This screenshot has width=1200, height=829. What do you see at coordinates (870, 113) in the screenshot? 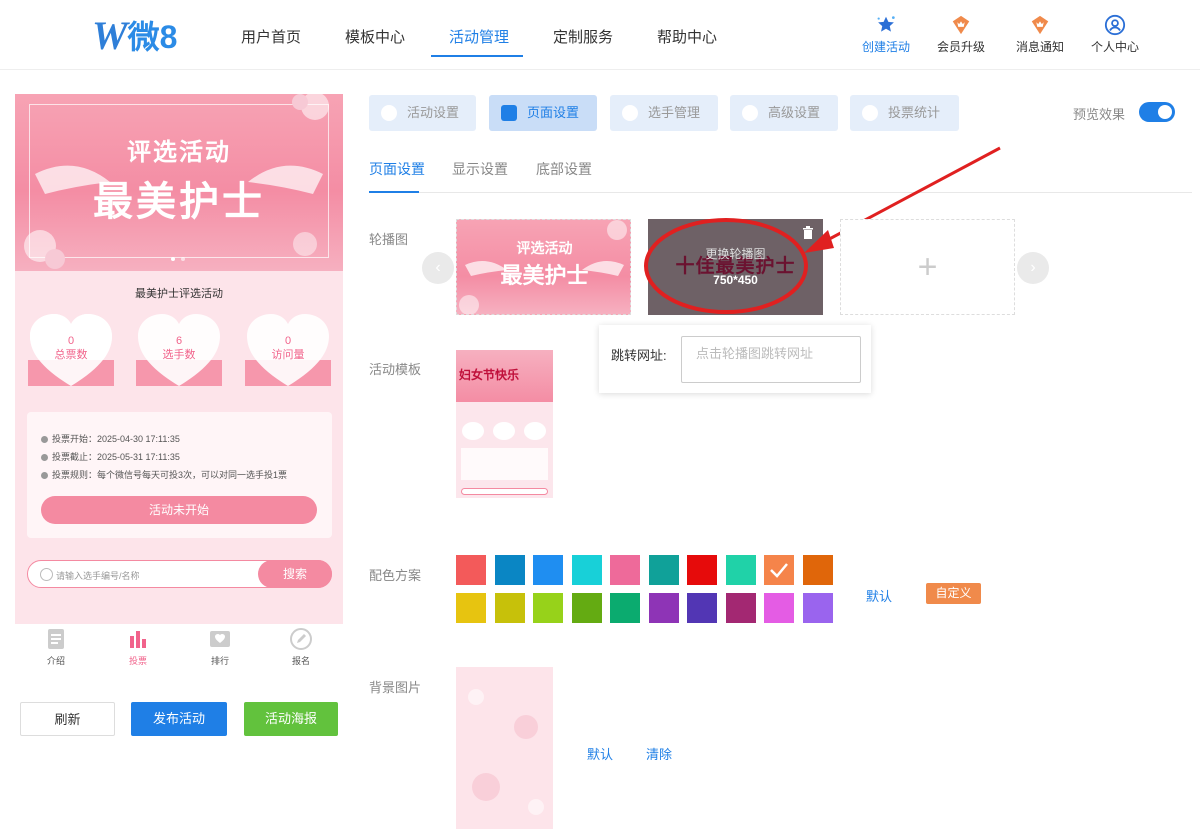
I see `statistics-icon` at bounding box center [870, 113].